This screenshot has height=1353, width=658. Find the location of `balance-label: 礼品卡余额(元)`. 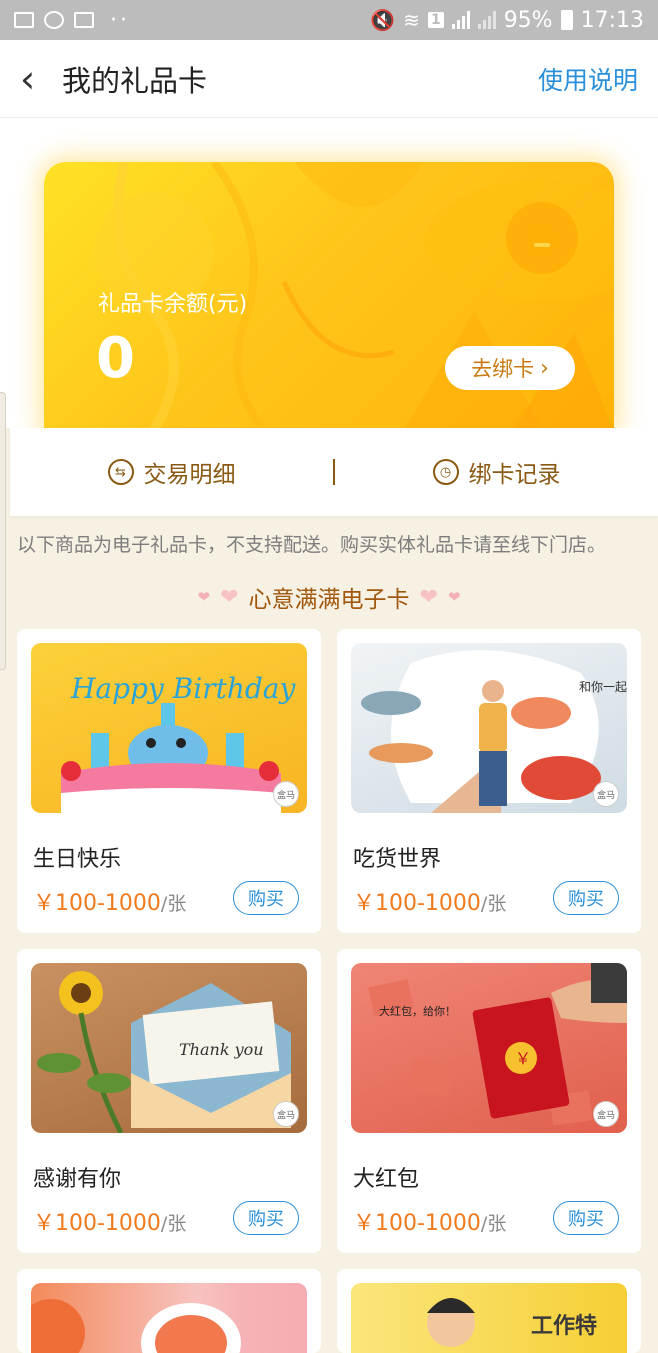

balance-label: 礼品卡余额(元) is located at coordinates (173, 304).